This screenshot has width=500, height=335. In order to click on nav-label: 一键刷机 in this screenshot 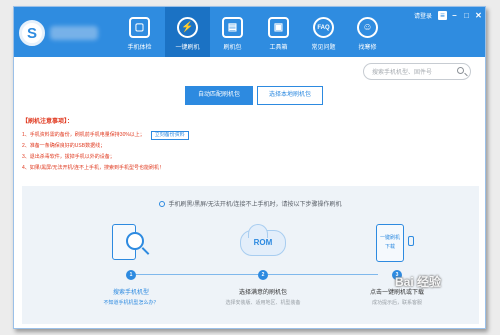, I will do `click(187, 48)`.